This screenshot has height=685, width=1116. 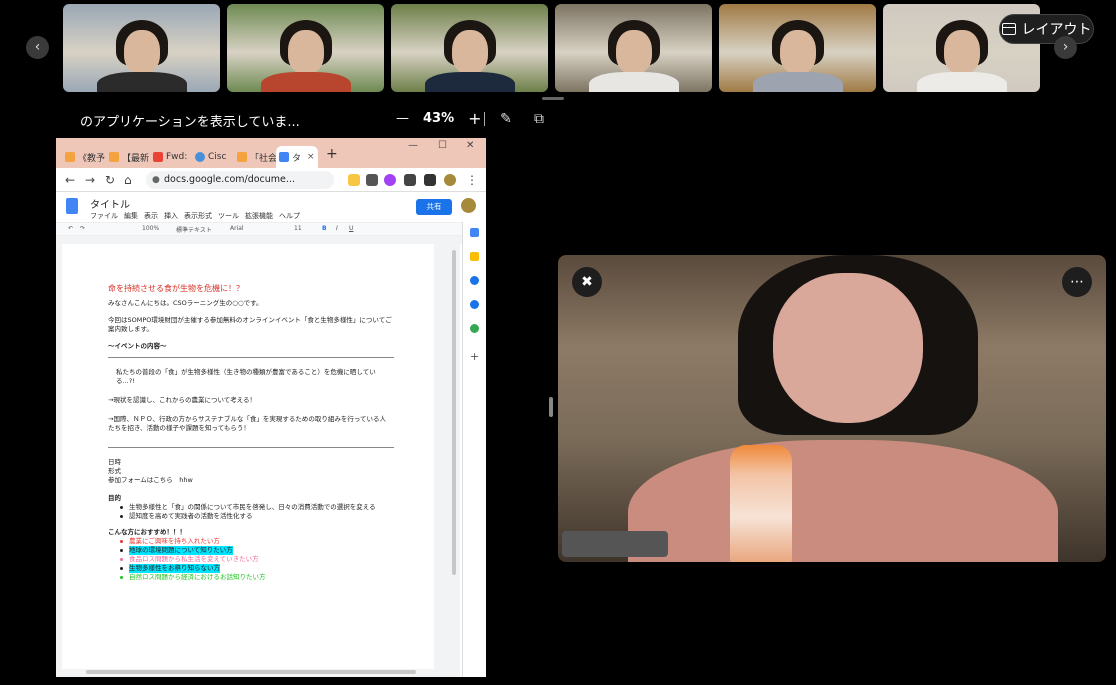 I want to click on share-button: 共有, so click(x=434, y=207).